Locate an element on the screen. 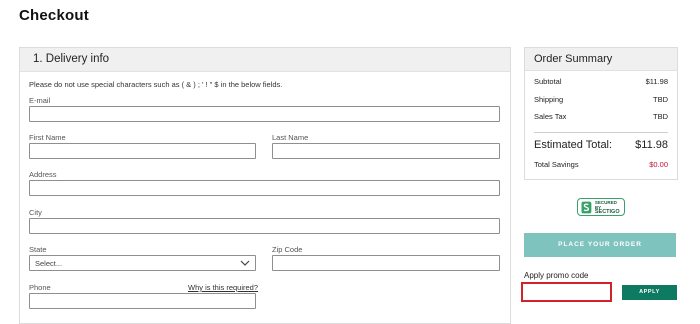 This screenshot has width=700, height=324. zip-code-field is located at coordinates (386, 263).